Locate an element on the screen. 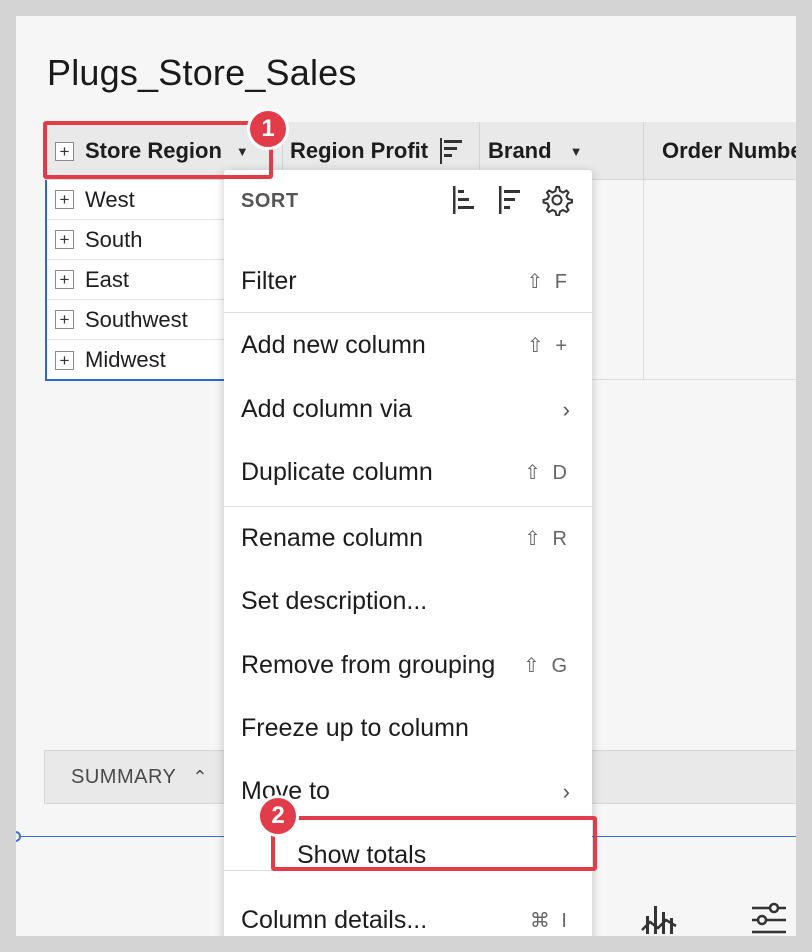 This screenshot has height=952, width=812. row-label: Midwest is located at coordinates (125, 359).